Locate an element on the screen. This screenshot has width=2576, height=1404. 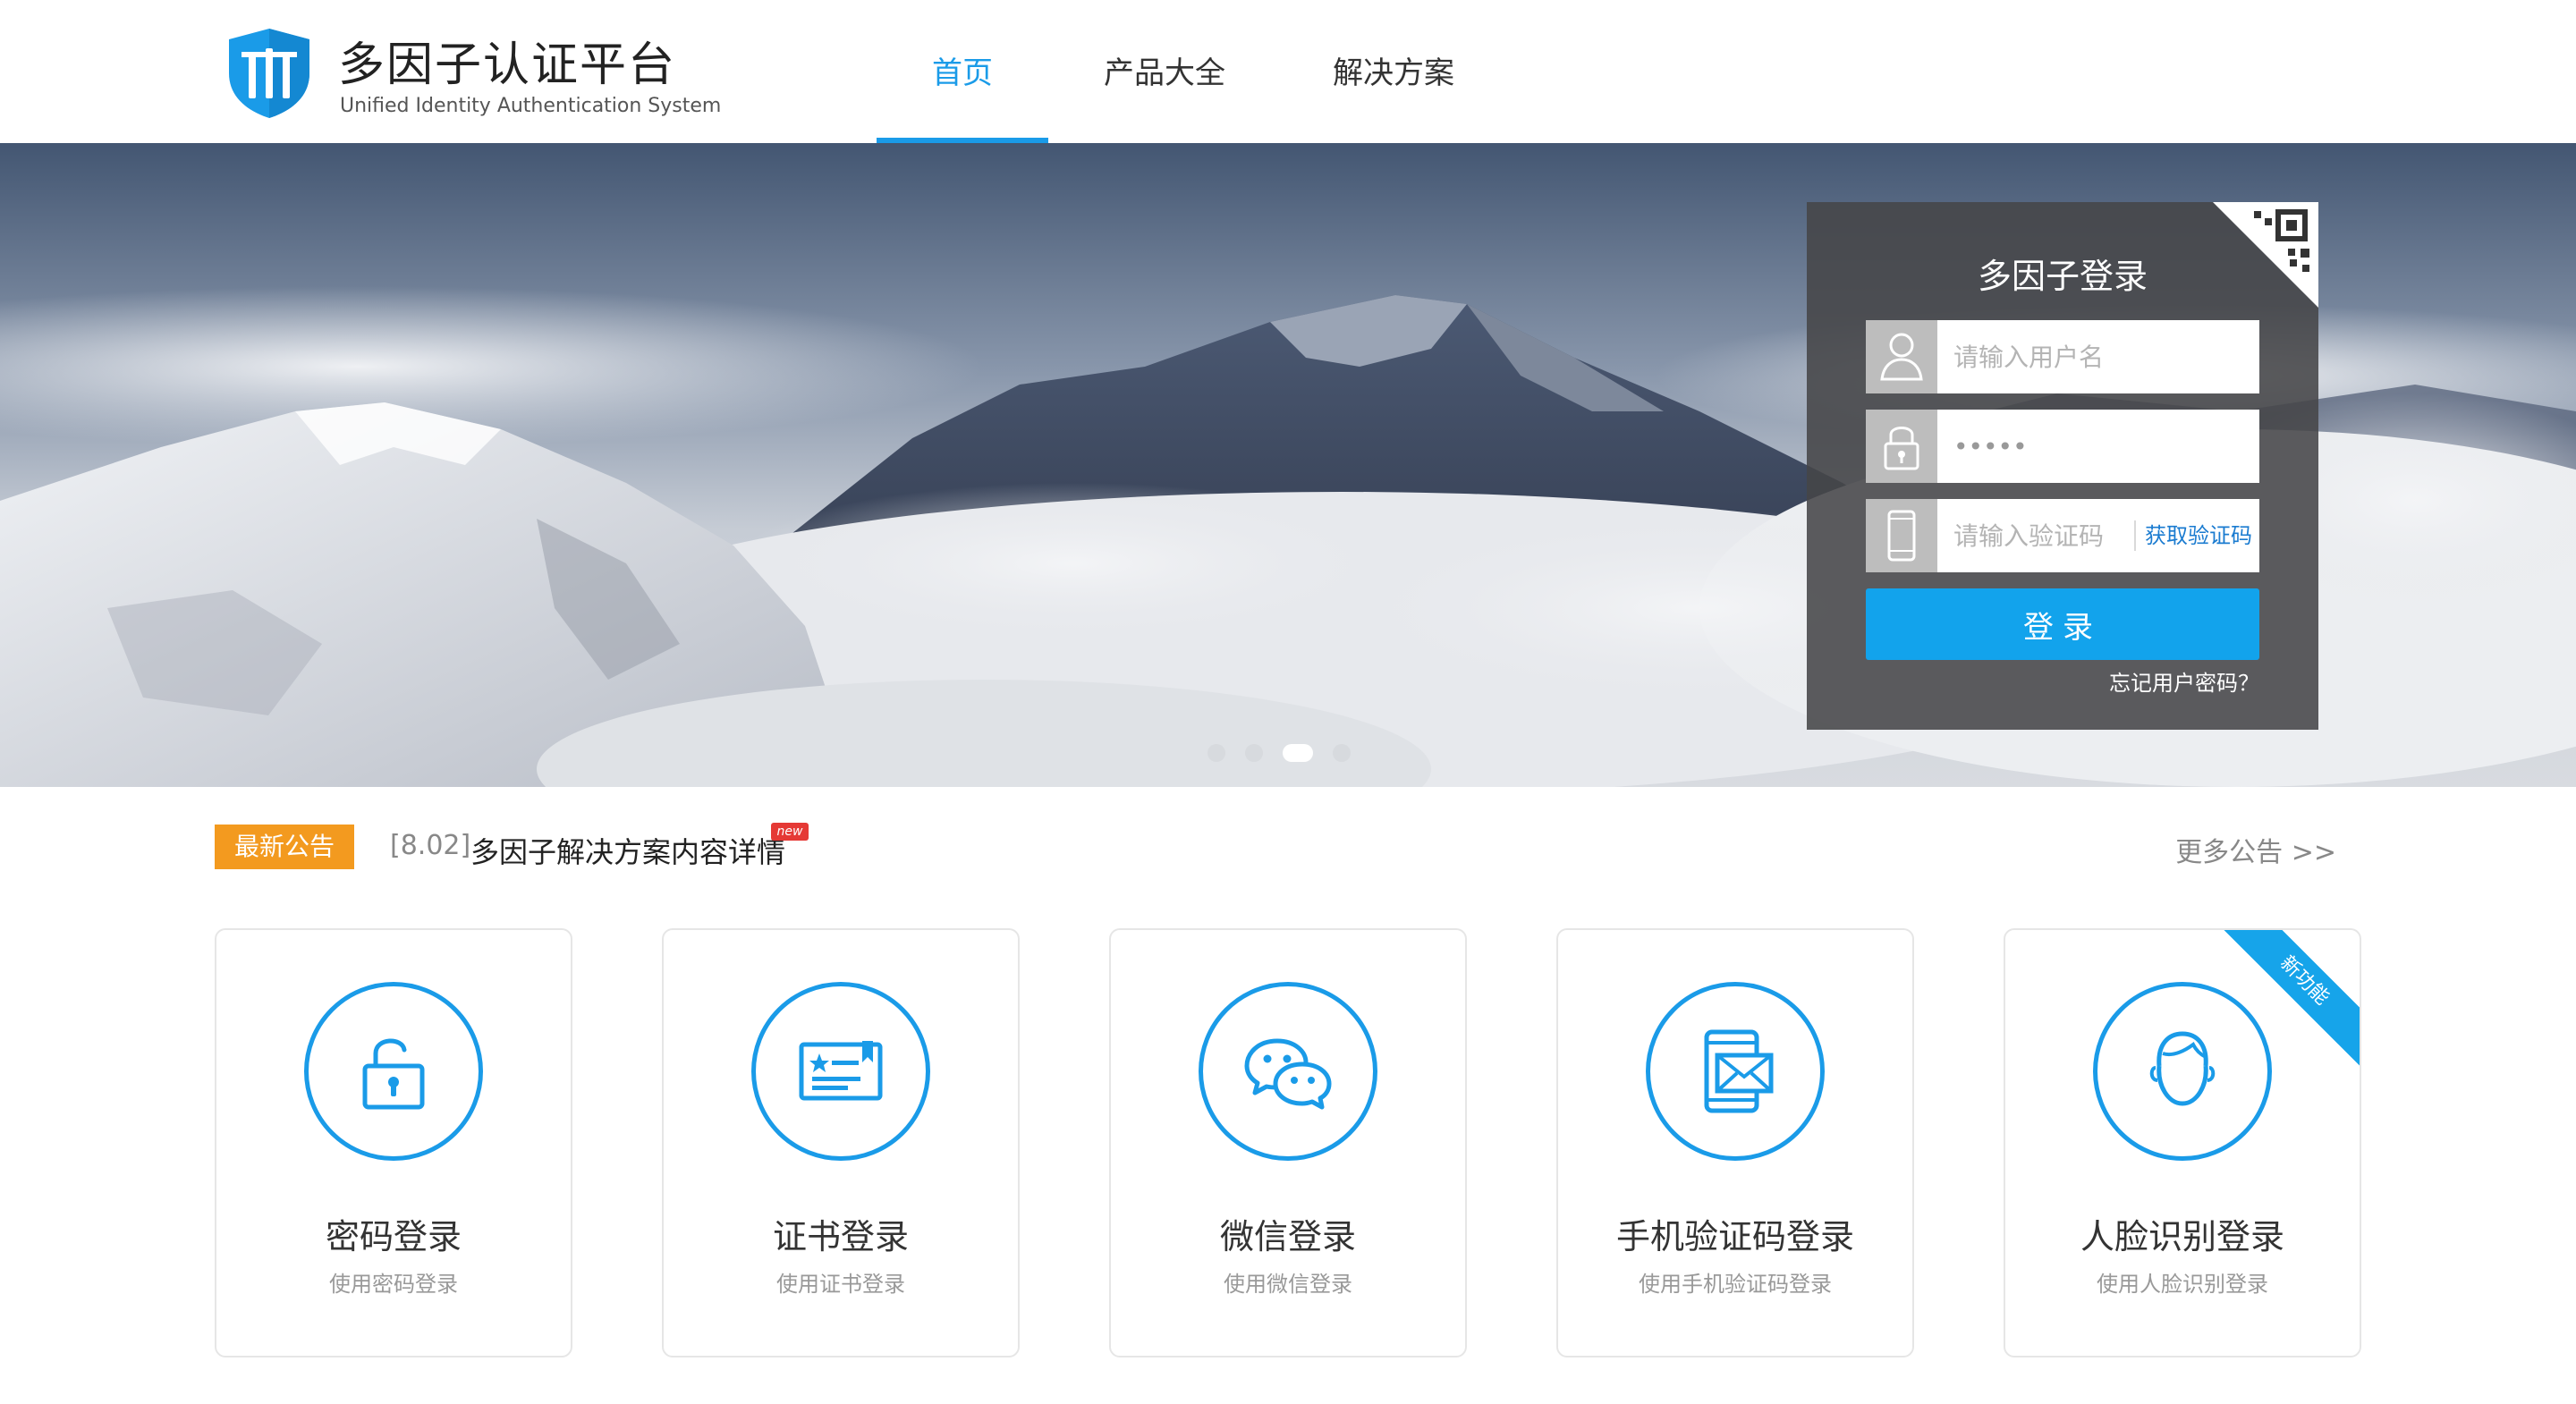
login-submit-button: 登录 is located at coordinates (2062, 624).